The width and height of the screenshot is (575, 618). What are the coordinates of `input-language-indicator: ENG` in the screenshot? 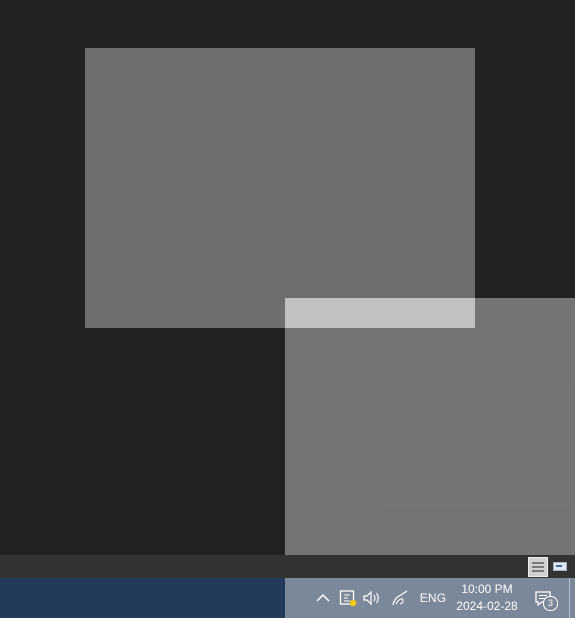 It's located at (433, 598).